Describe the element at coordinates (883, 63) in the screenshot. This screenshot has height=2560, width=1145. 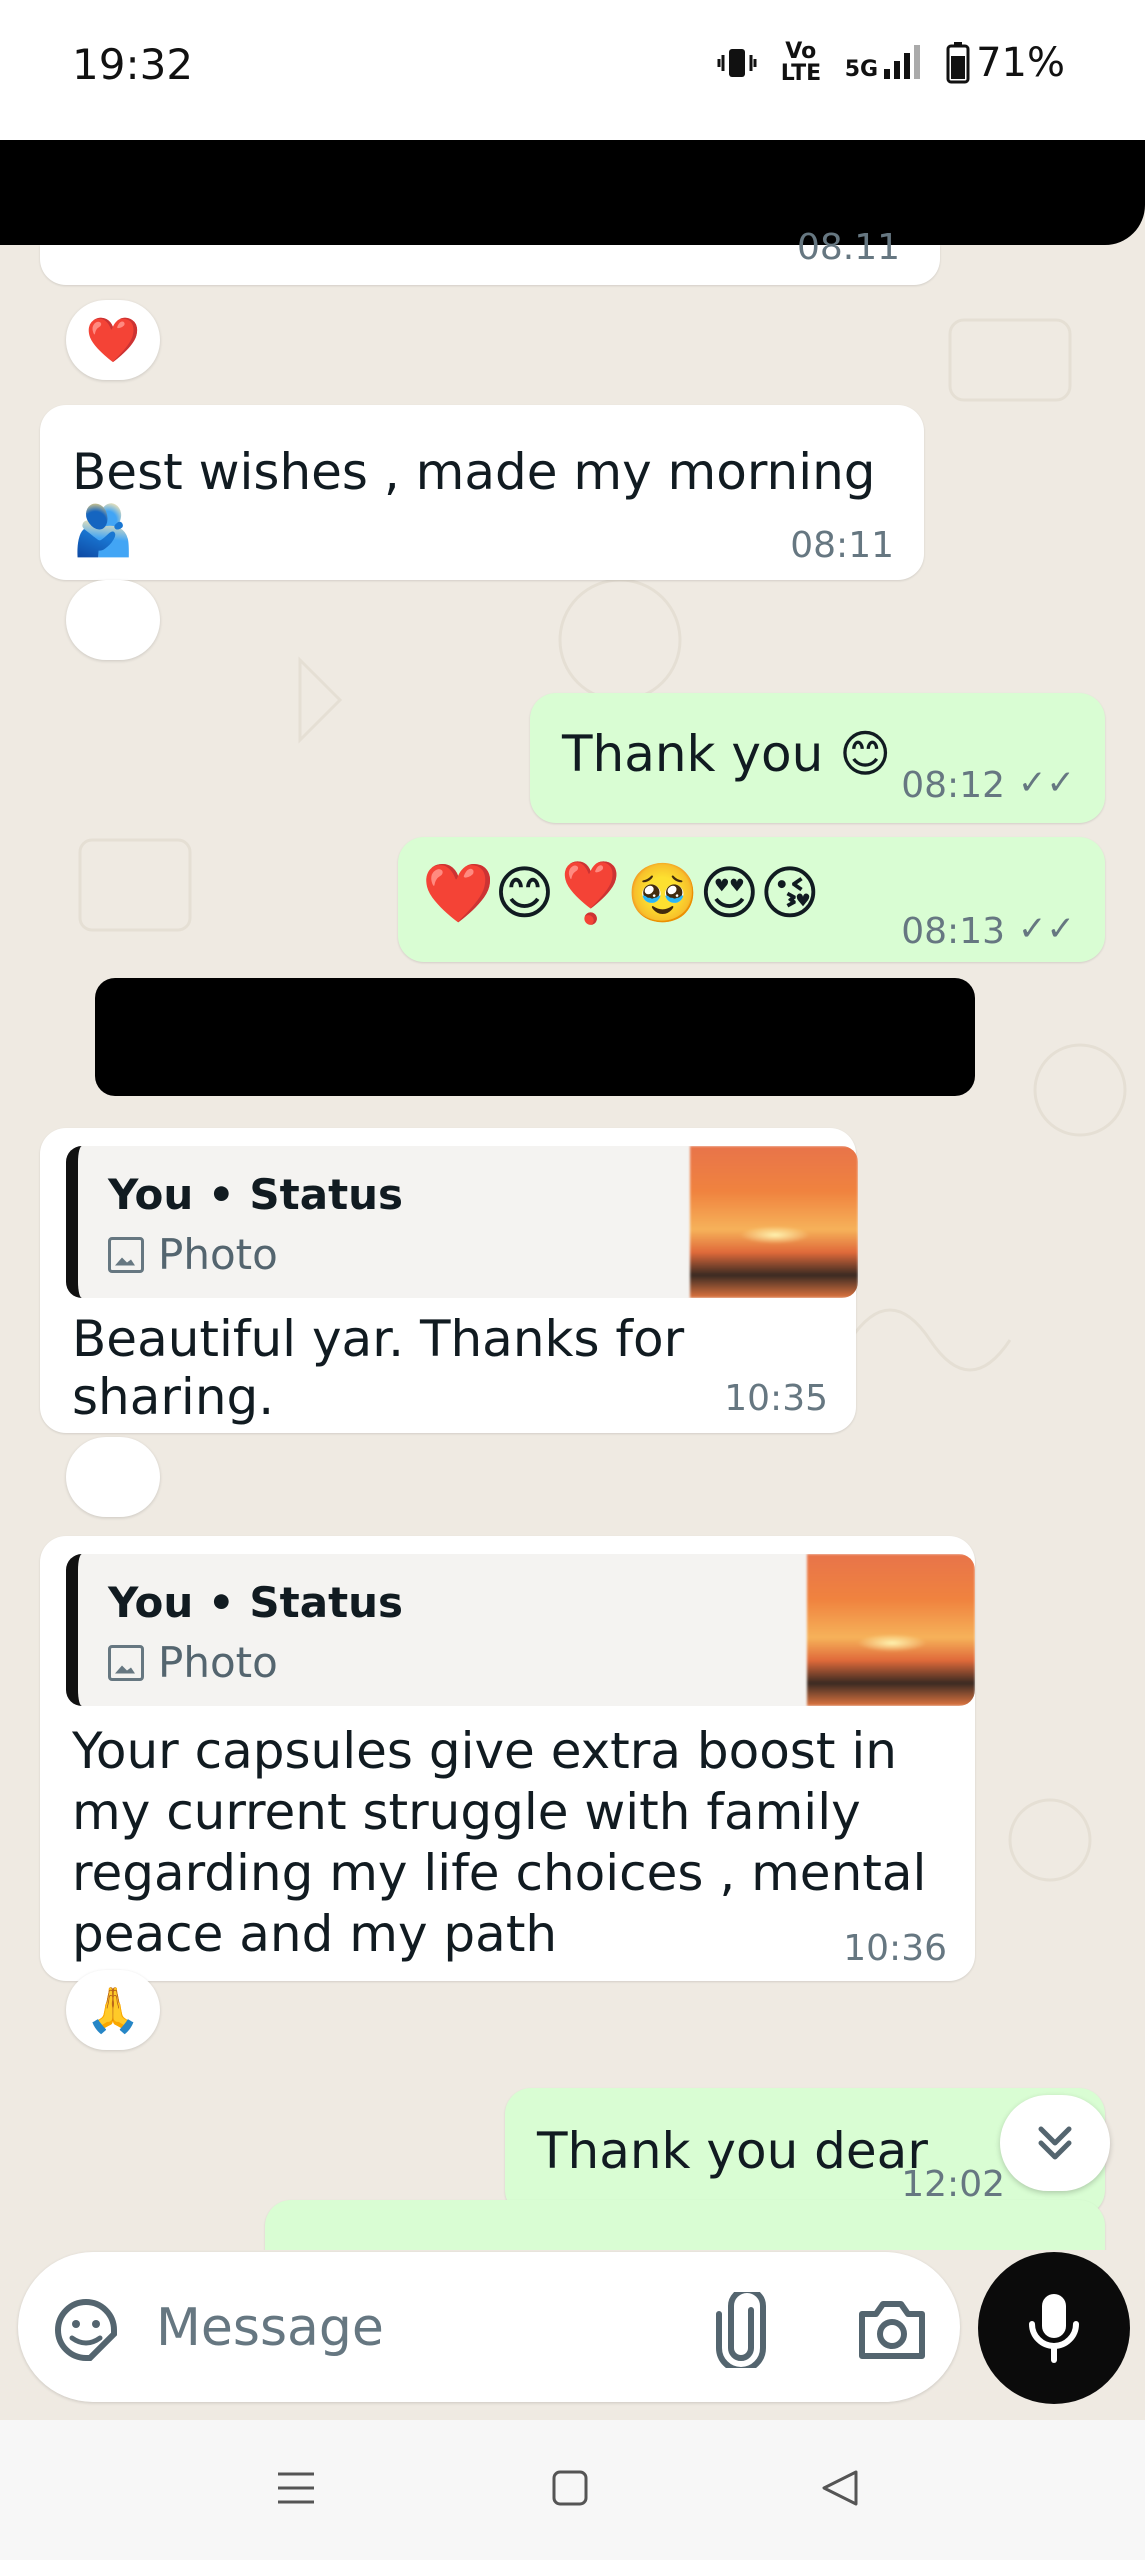
I see `signal-icon: 5G` at that location.